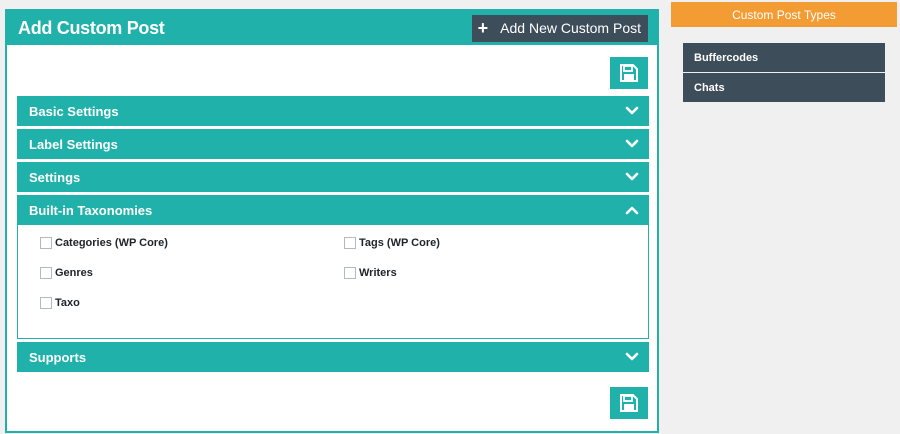  Describe the element at coordinates (332, 28) in the screenshot. I see `panel-header: Add Custom Post + Add New Custom Post` at that location.